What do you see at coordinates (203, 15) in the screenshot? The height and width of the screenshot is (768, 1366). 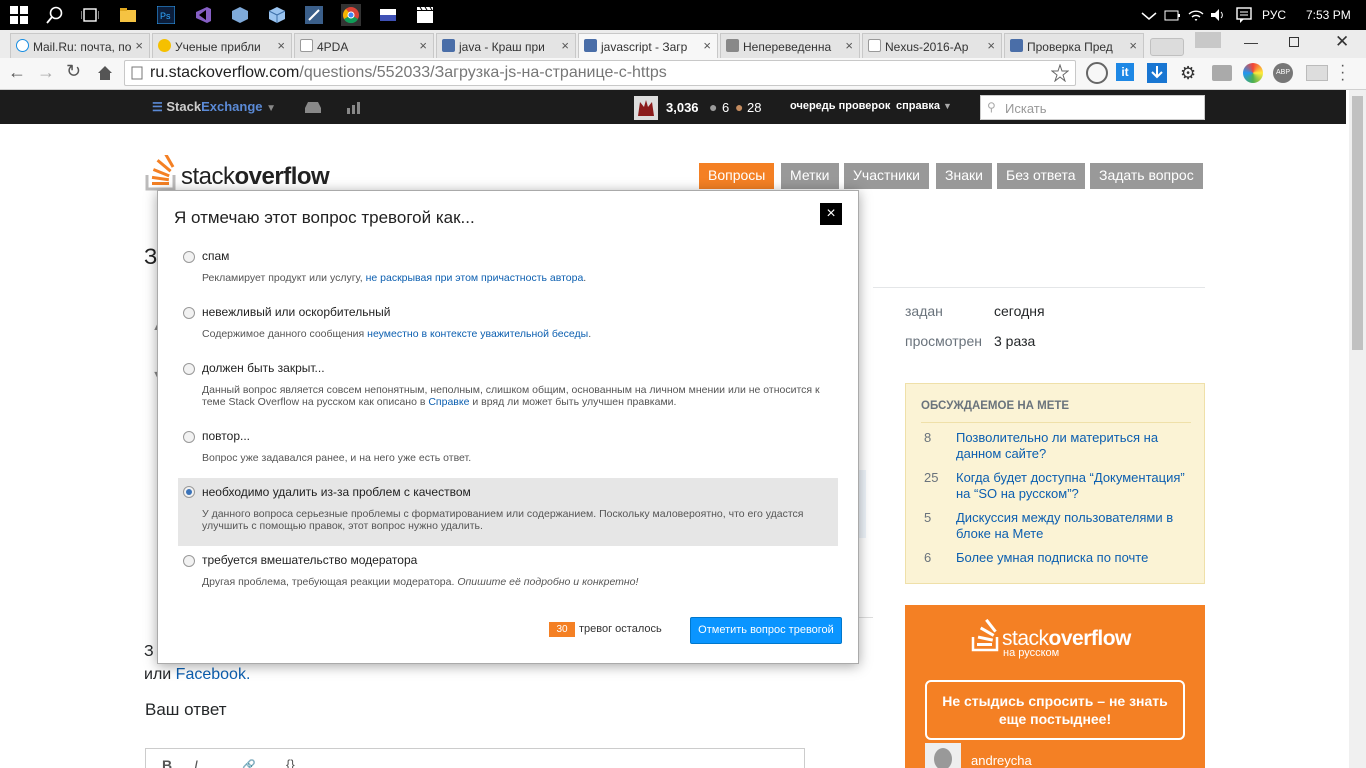 I see `visual-studio-icon` at bounding box center [203, 15].